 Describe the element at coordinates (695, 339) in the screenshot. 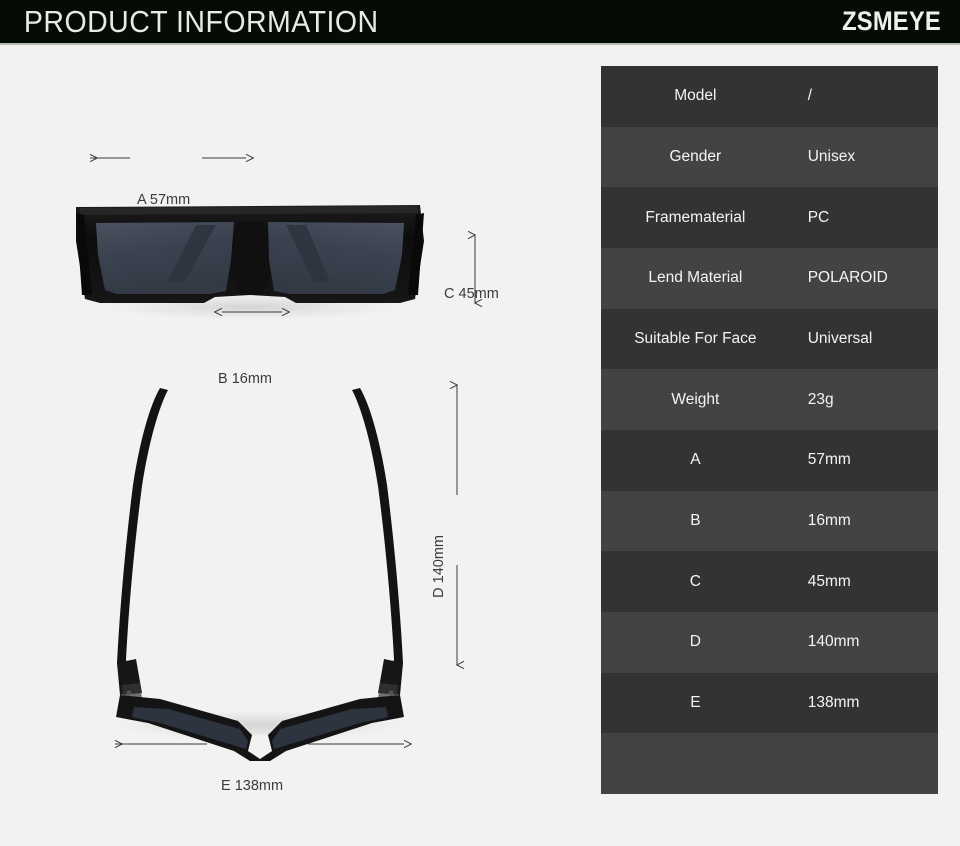

I see `spec-label: Suitable For Face` at that location.